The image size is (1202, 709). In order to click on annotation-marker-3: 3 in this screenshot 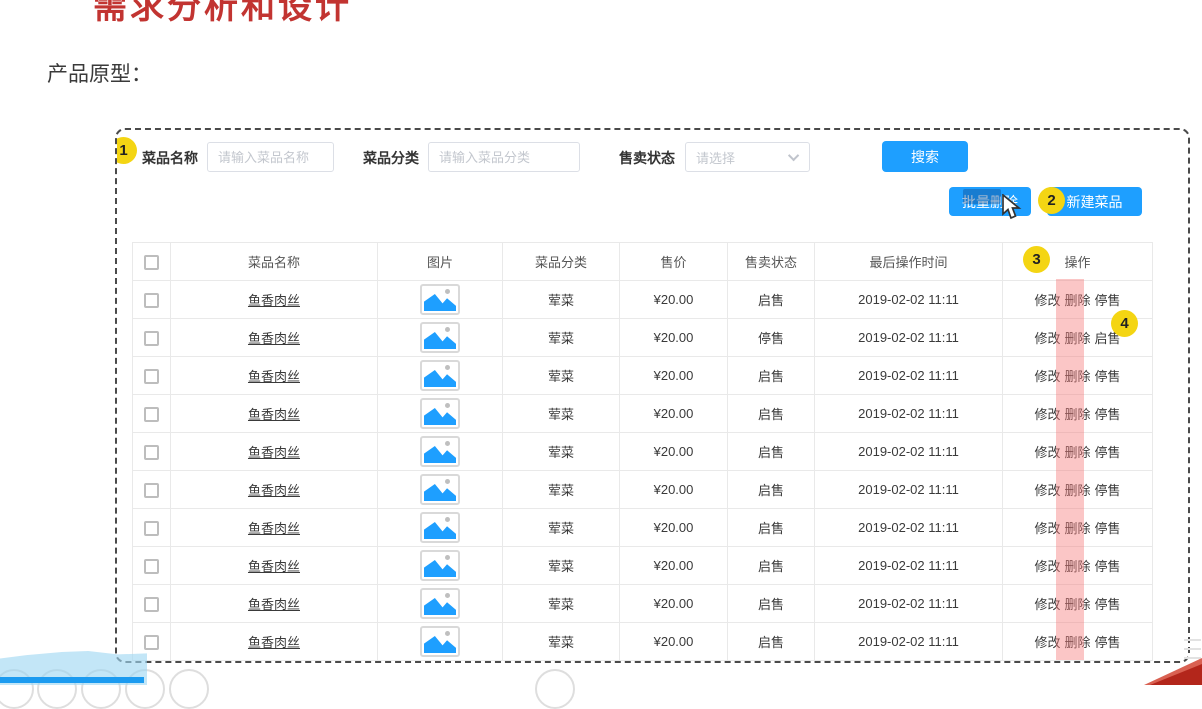, I will do `click(1036, 259)`.